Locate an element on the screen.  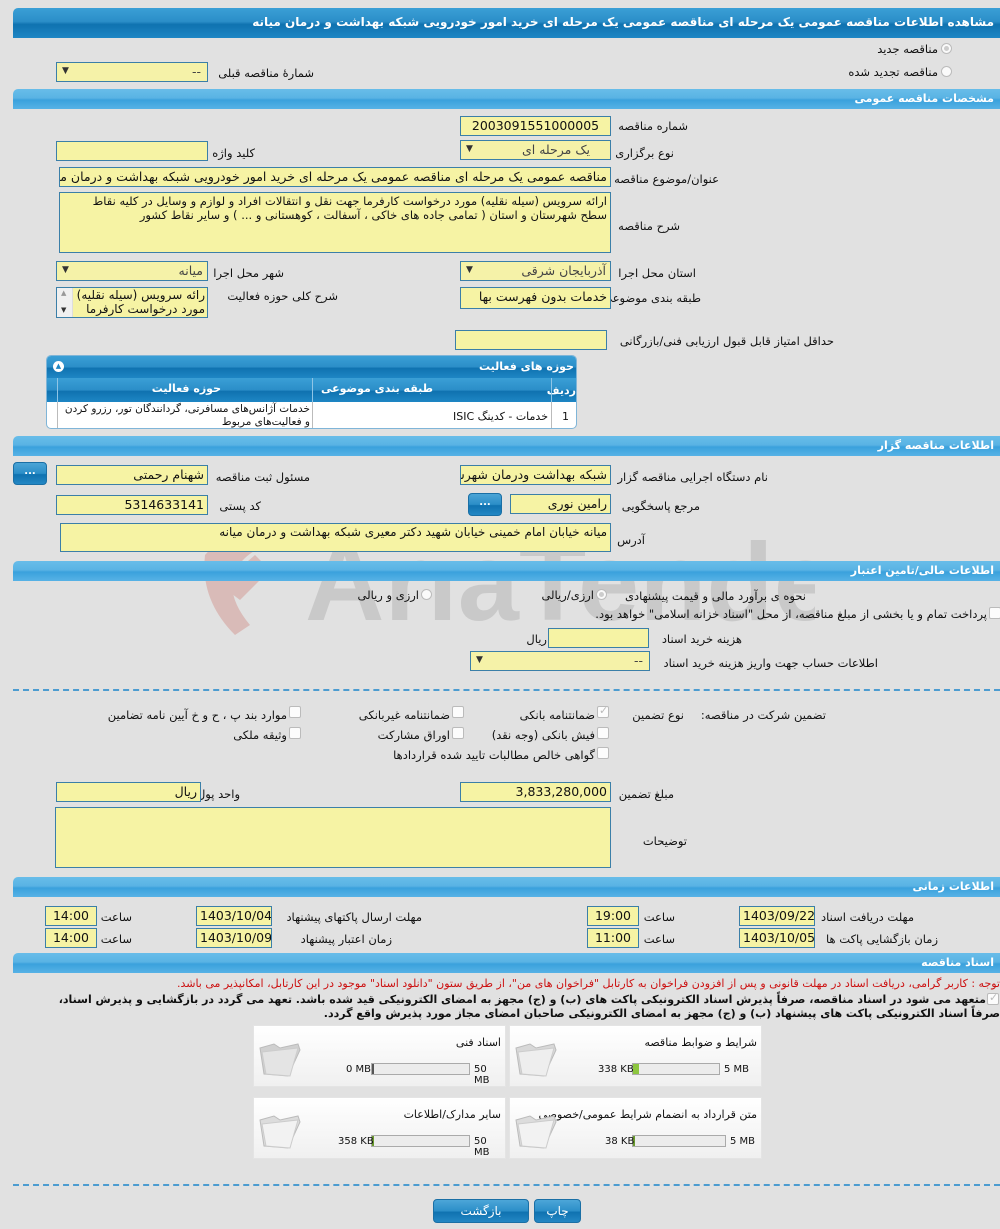
doc-cost-field is located at coordinates (598, 638).